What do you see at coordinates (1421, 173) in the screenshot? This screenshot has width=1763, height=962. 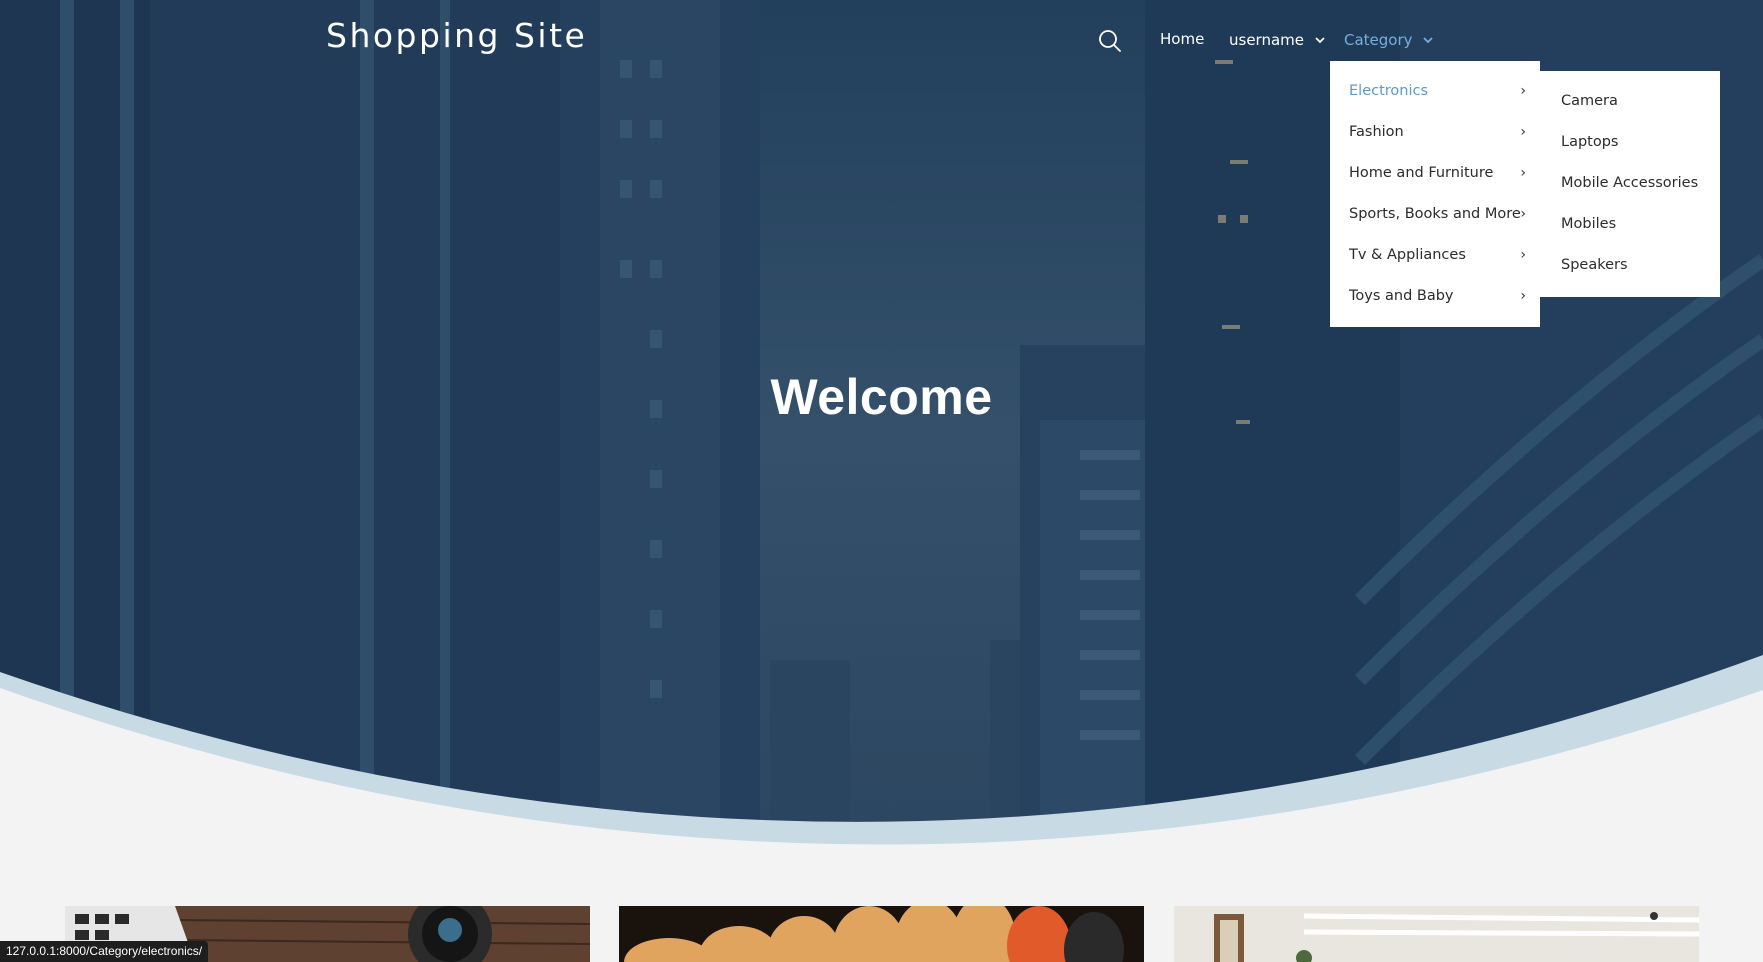 I see `menu-item-label: Home and Furniture` at bounding box center [1421, 173].